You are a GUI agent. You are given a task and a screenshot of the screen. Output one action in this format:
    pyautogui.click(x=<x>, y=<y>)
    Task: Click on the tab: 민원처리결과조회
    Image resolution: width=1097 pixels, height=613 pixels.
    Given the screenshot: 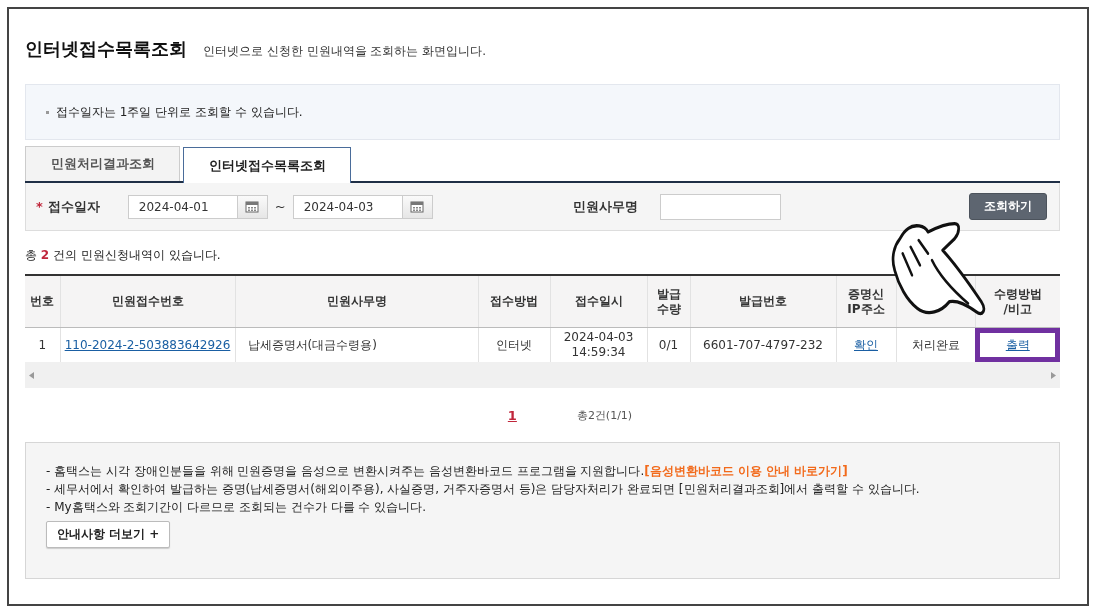 What is the action you would take?
    pyautogui.click(x=102, y=163)
    